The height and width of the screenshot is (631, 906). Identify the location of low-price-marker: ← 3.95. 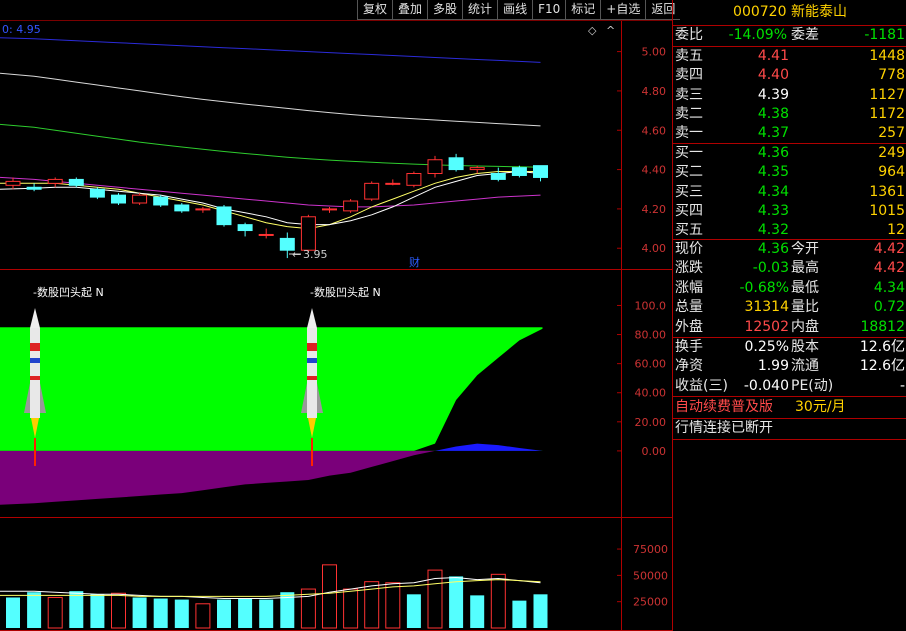
(308, 254).